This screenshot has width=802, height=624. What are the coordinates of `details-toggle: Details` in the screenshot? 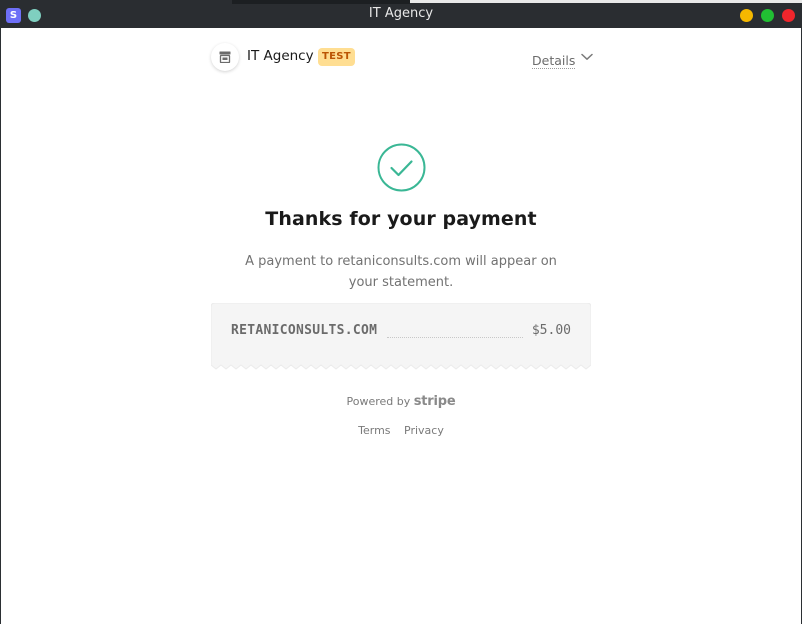 It's located at (562, 59).